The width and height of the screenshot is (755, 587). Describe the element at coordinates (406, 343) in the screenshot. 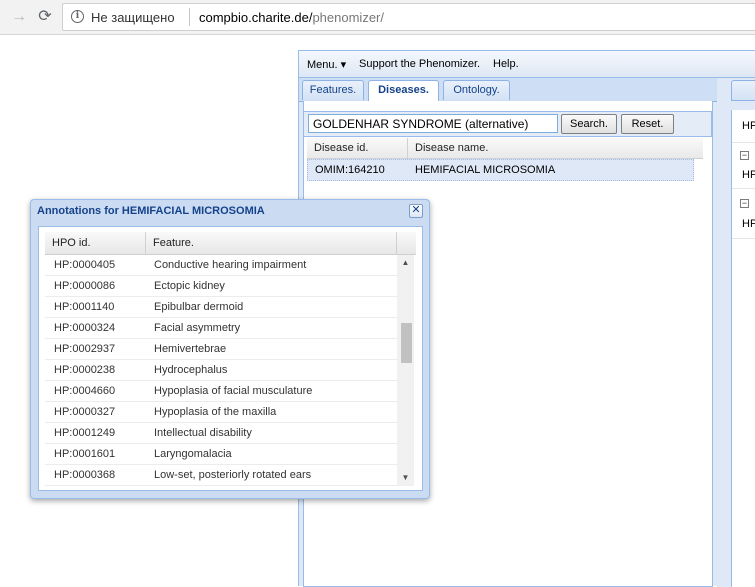

I see `scrollbar-thumb` at that location.